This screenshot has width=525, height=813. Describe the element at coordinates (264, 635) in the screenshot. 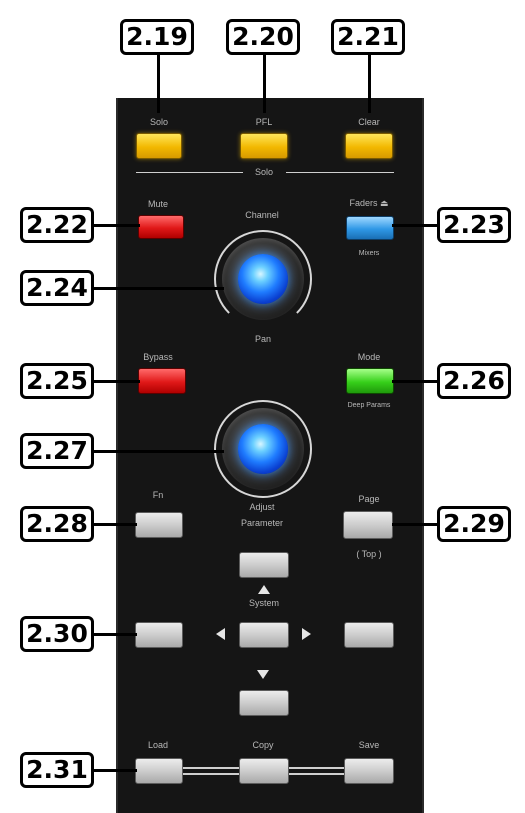

I see `system-button` at that location.